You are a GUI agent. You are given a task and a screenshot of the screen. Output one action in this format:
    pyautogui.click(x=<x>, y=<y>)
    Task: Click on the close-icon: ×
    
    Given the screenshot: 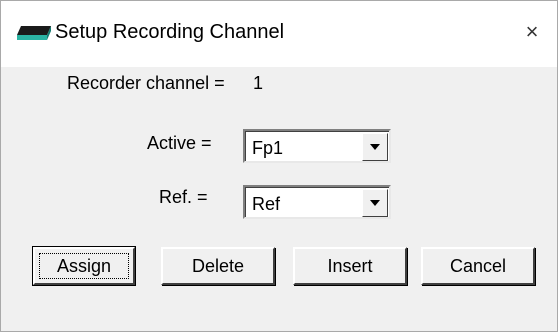 What is the action you would take?
    pyautogui.click(x=532, y=31)
    